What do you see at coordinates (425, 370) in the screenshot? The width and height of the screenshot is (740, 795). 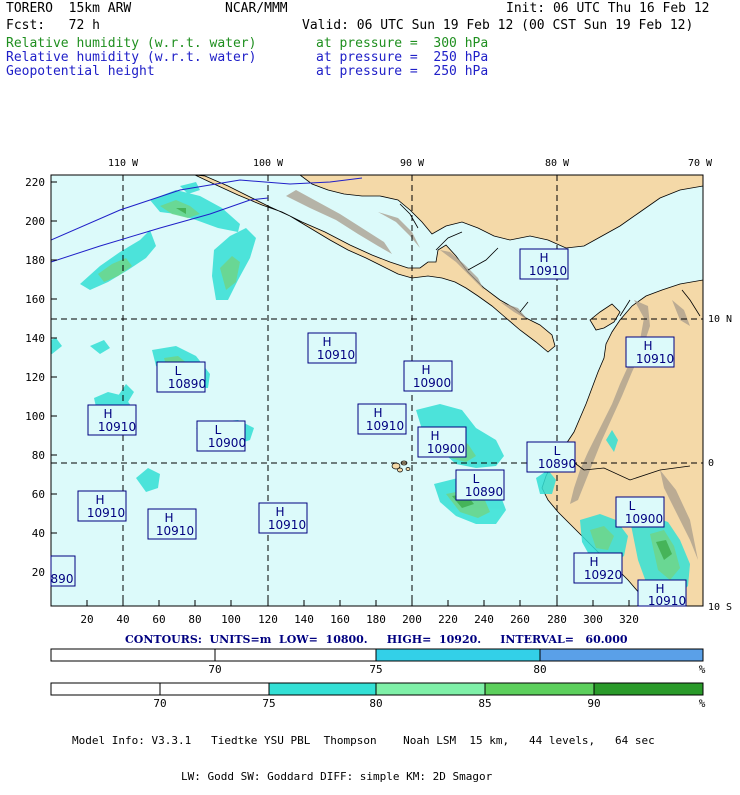 I see `center-3-type: H` at bounding box center [425, 370].